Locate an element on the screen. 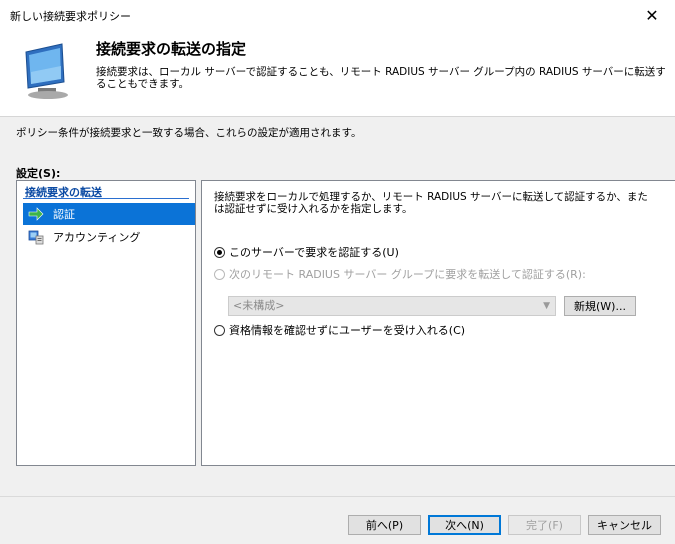 The width and height of the screenshot is (675, 544). page-title: 接続要求の転送の指定 is located at coordinates (171, 49).